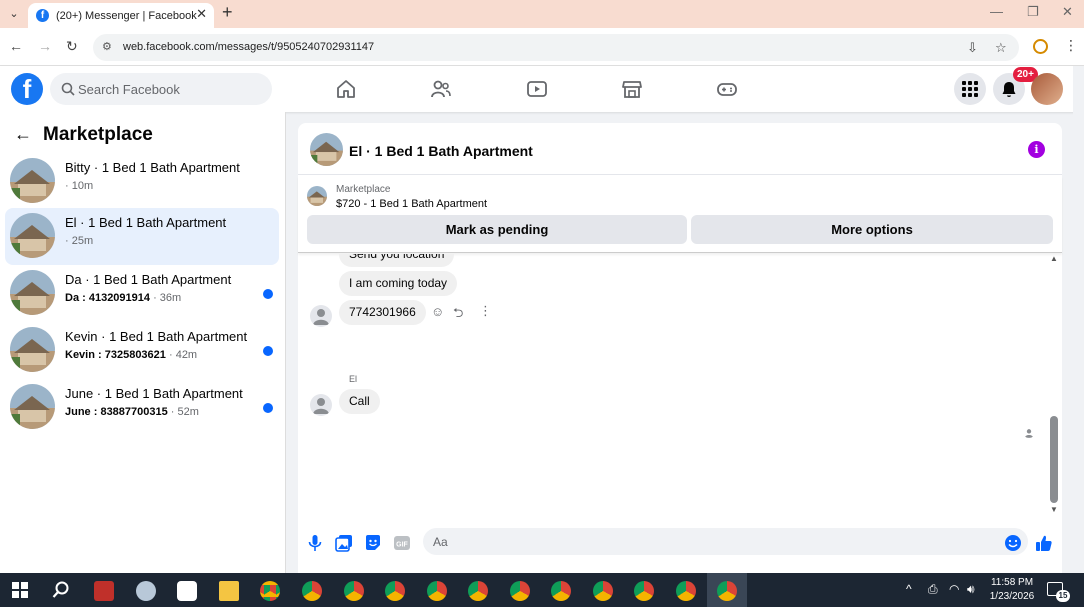  Describe the element at coordinates (14, 13) in the screenshot. I see `tab-search-icon: ⌄` at that location.